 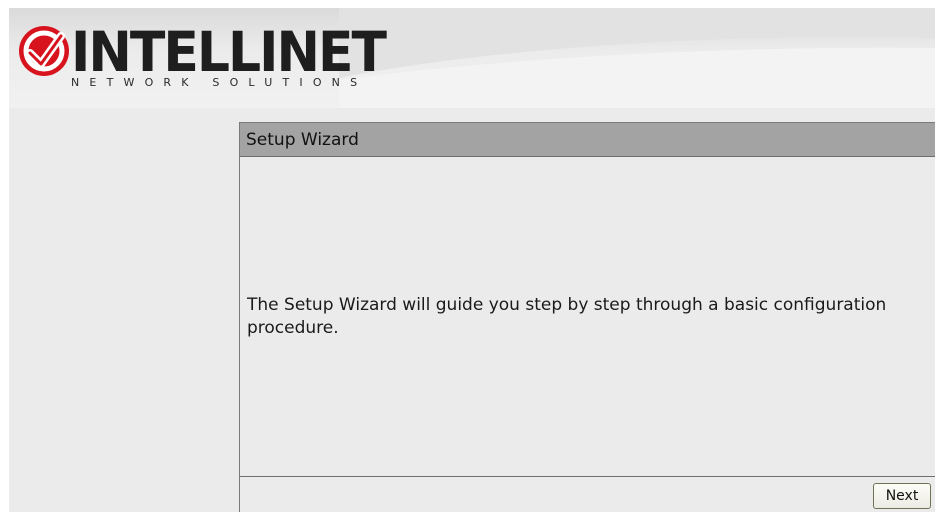 What do you see at coordinates (637, 58) in the screenshot?
I see `header-swoosh-decoration` at bounding box center [637, 58].